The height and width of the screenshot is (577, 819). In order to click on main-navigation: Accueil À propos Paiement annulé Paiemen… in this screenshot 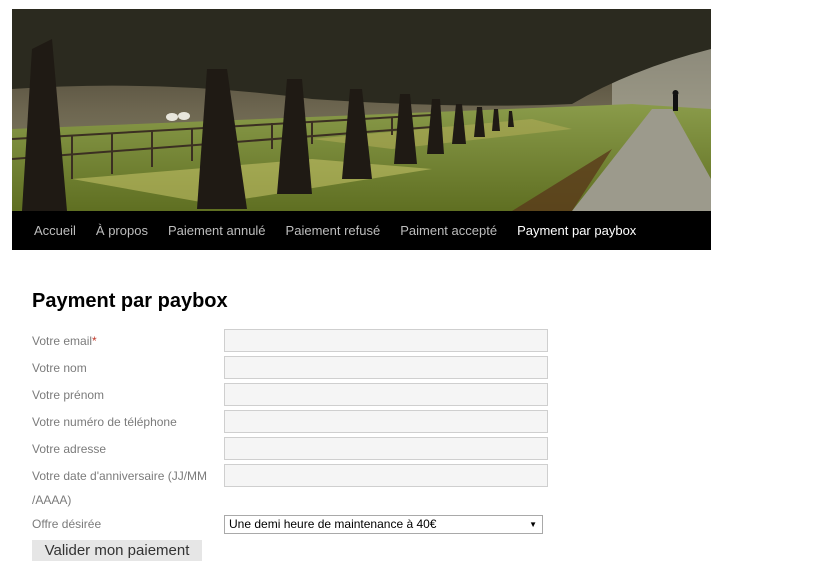, I will do `click(361, 230)`.